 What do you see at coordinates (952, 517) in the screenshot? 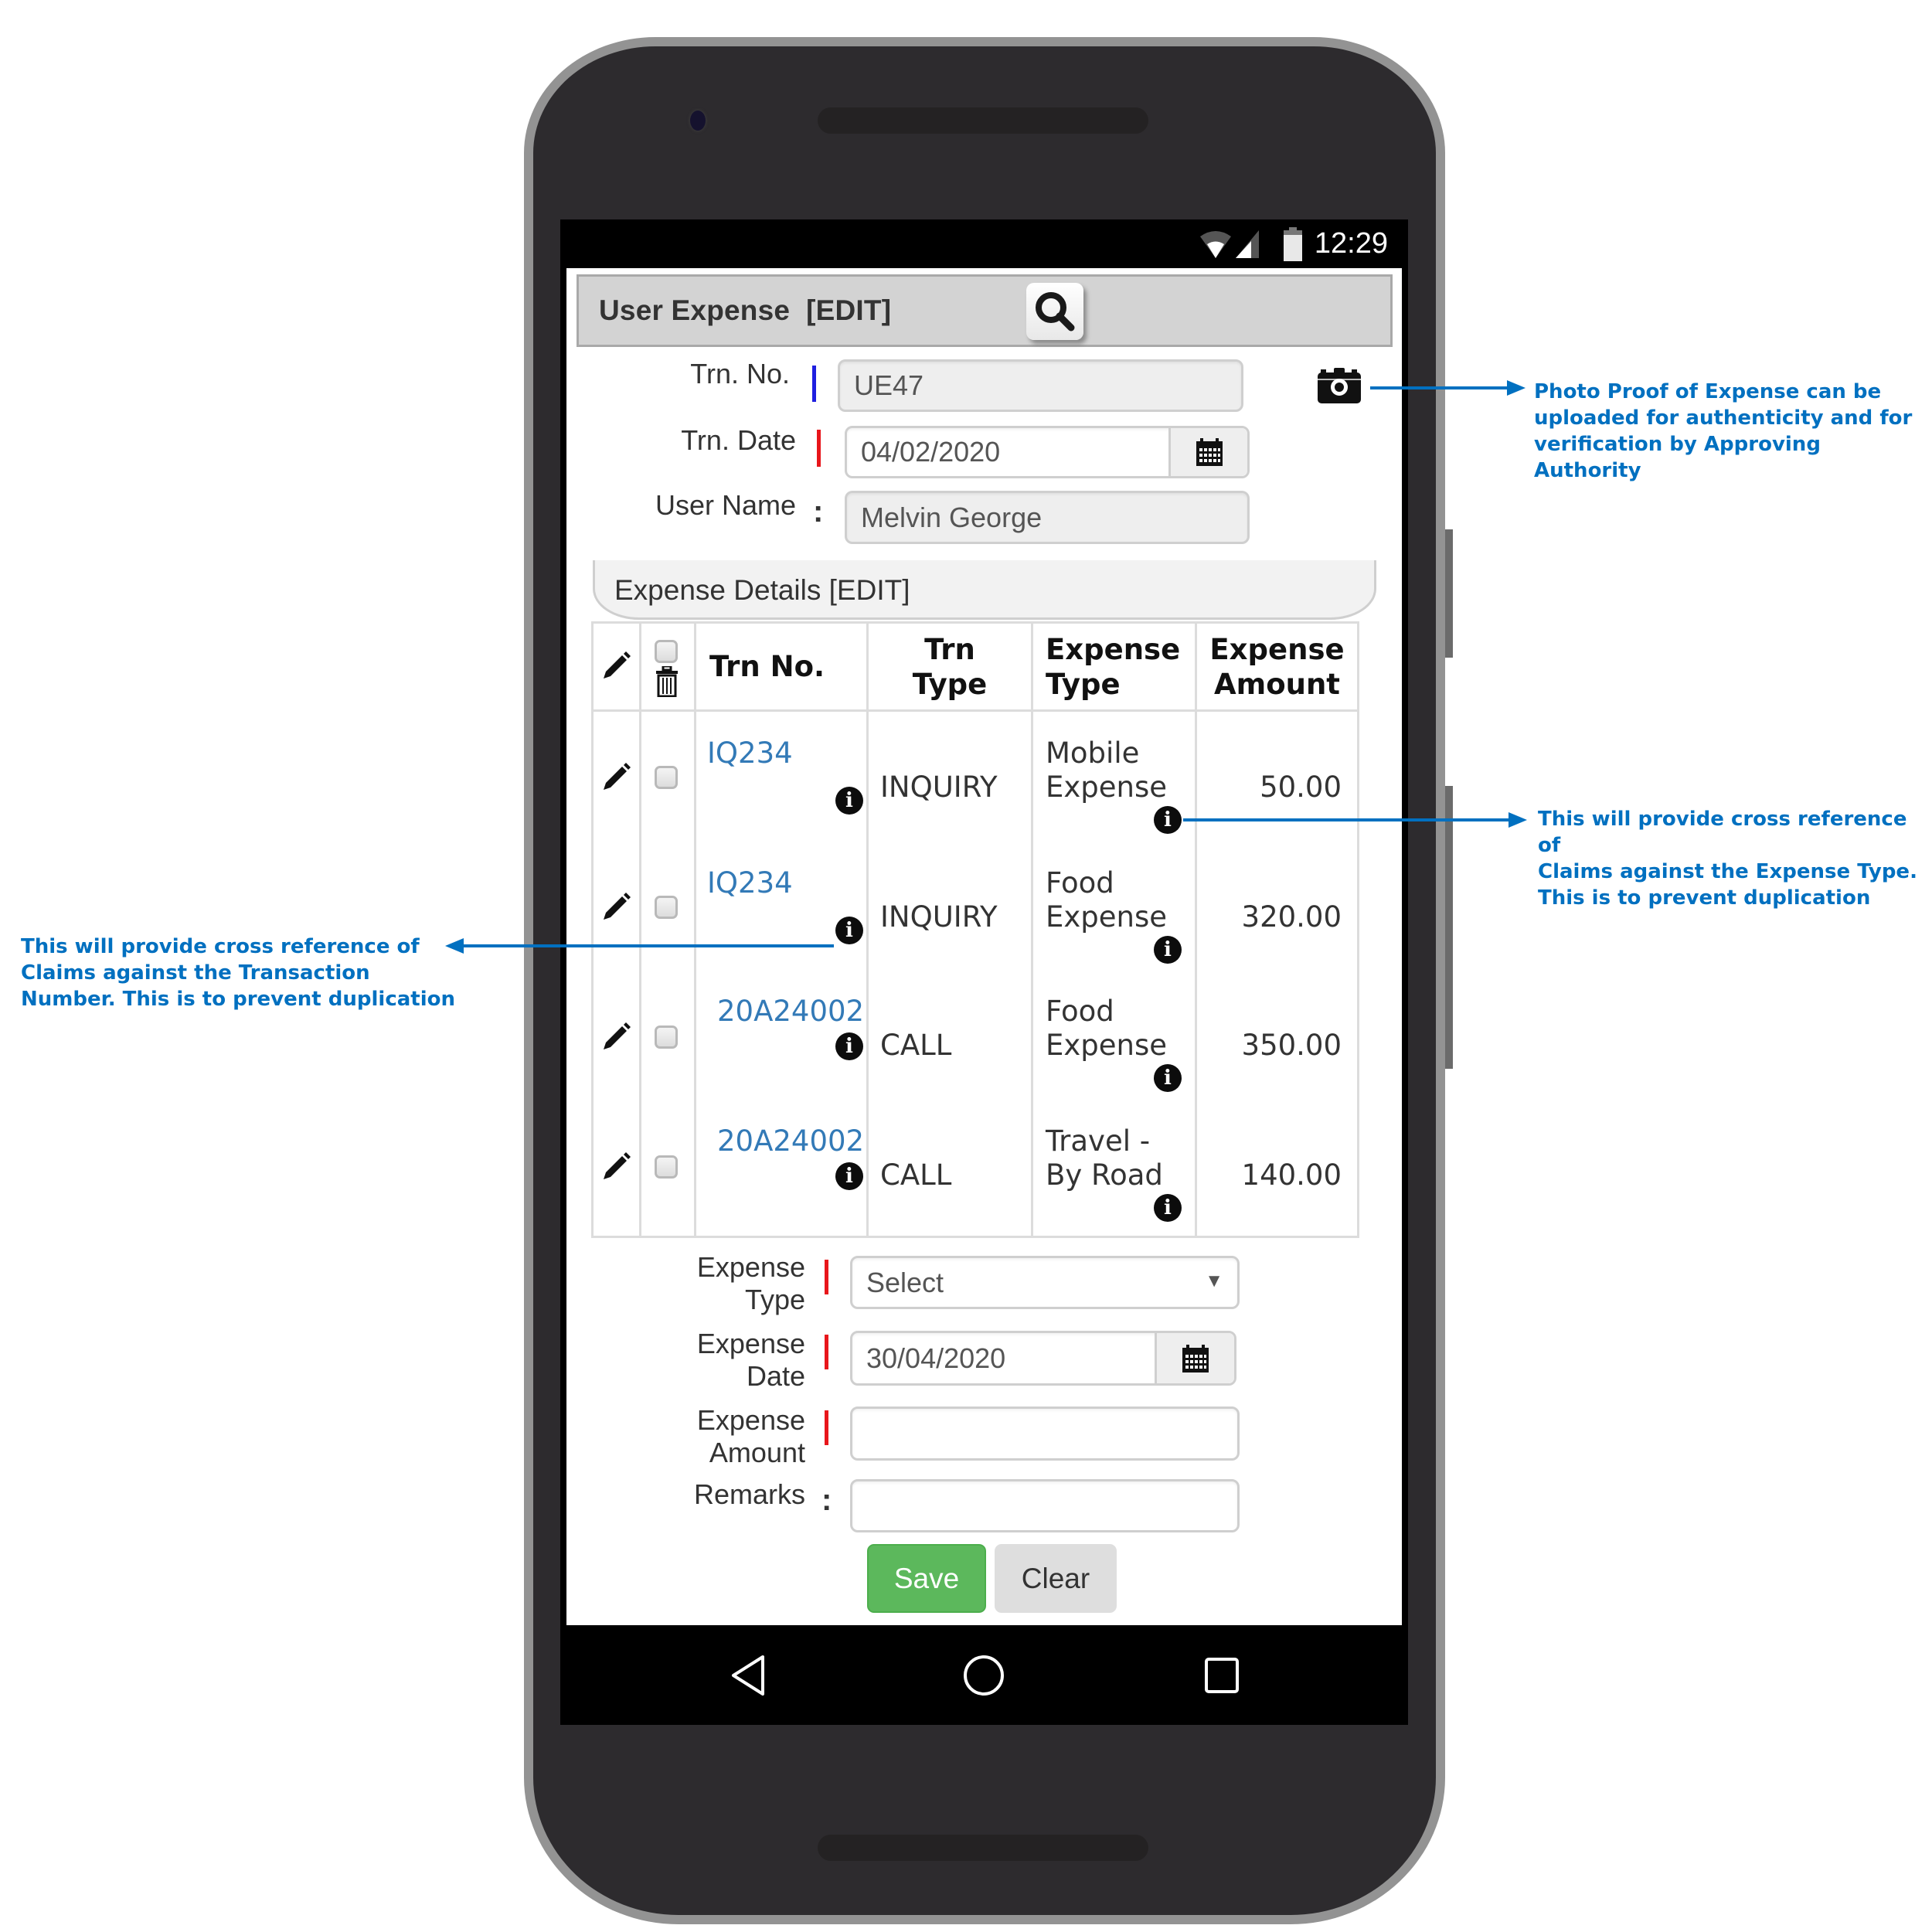
I see `user-name-value: Melvin George` at bounding box center [952, 517].